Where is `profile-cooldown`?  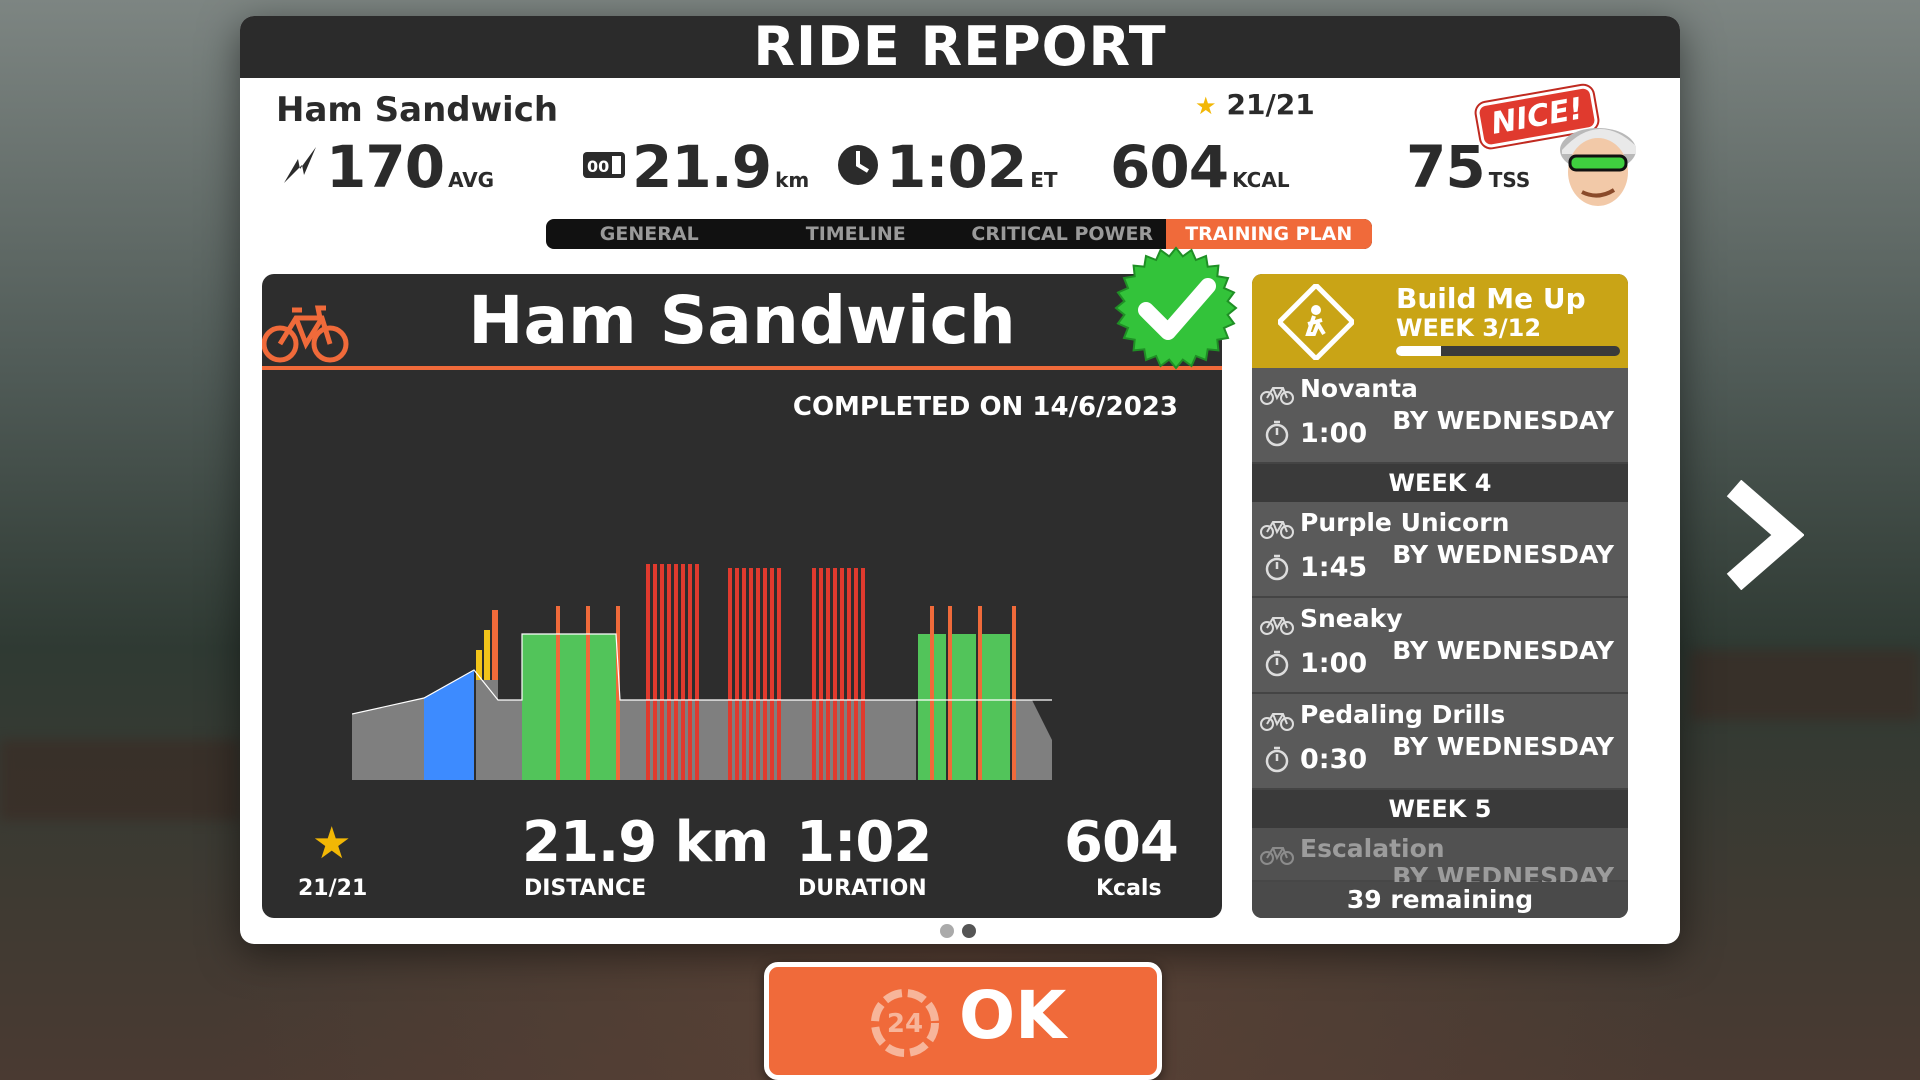 profile-cooldown is located at coordinates (1034, 740).